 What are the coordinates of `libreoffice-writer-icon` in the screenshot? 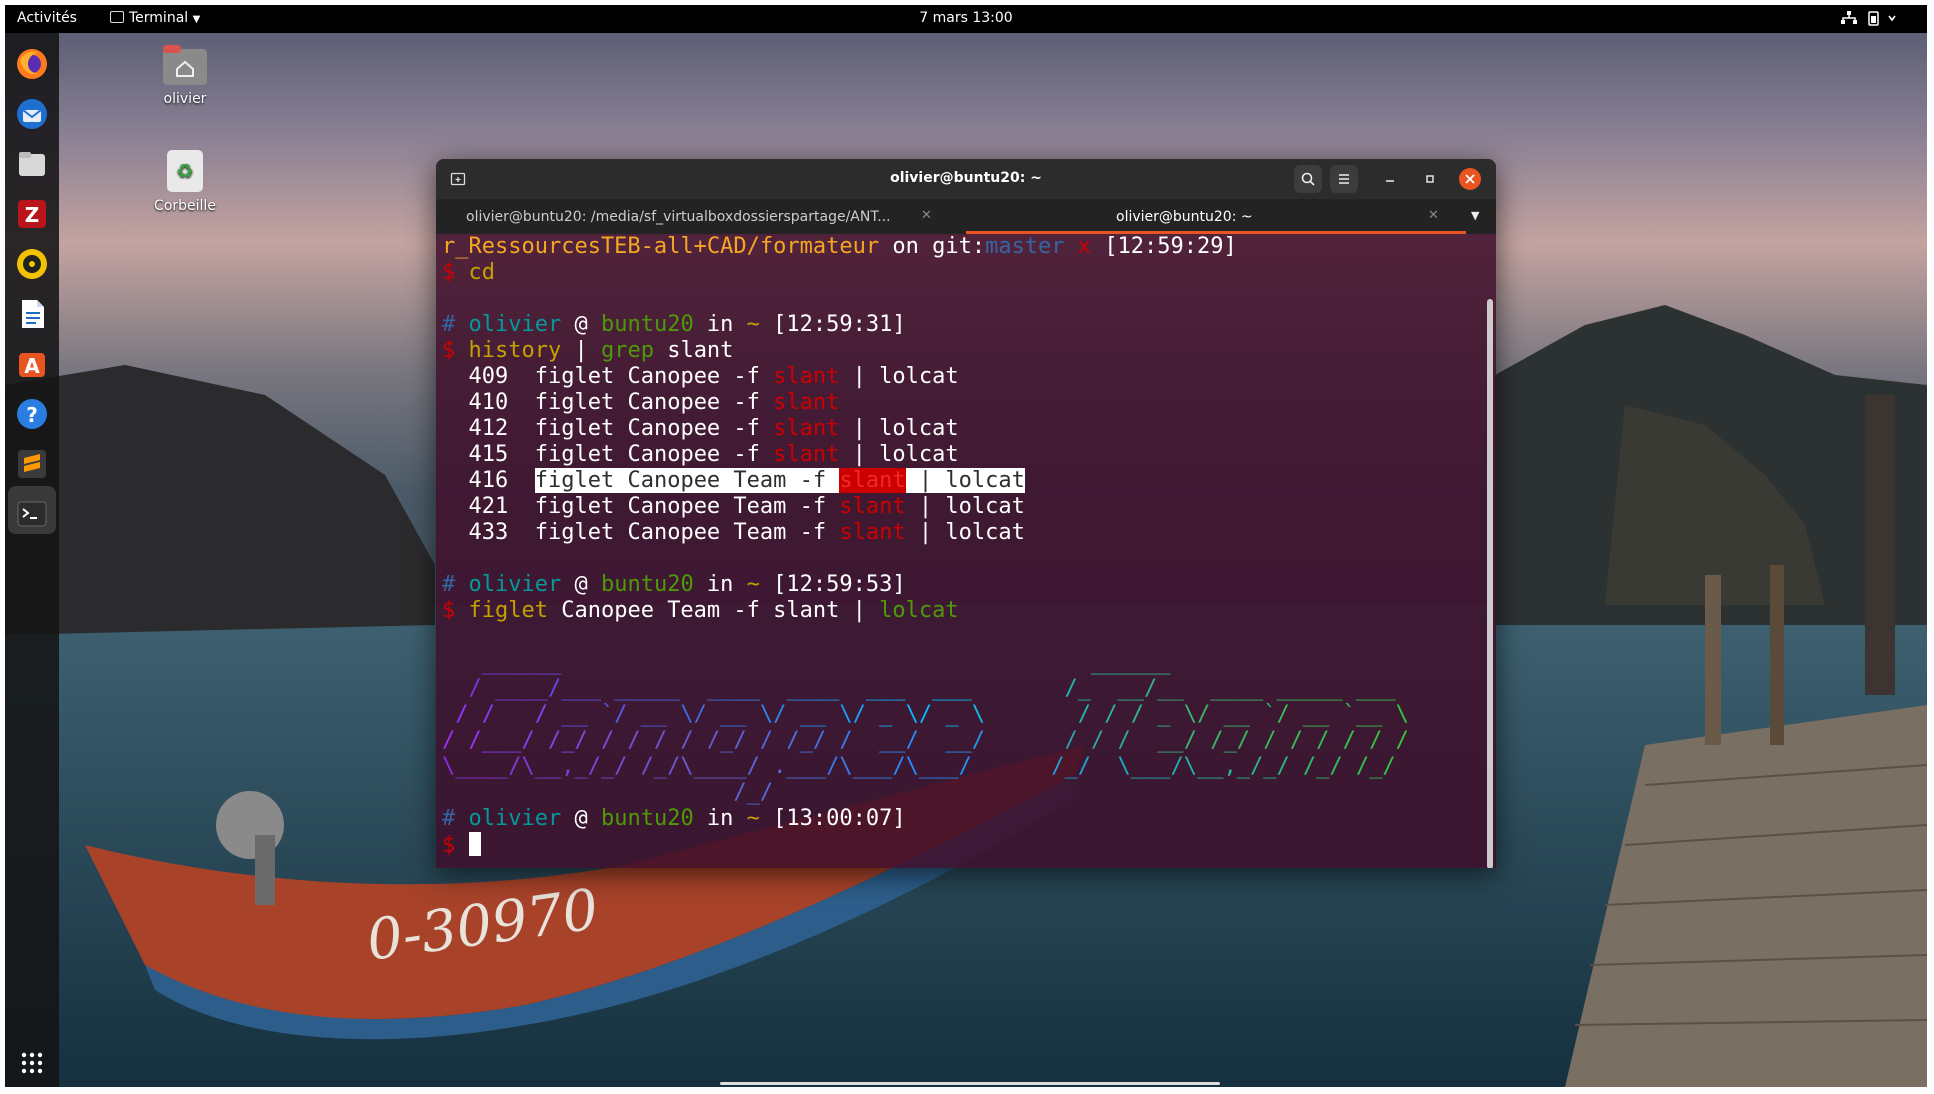 It's located at (32, 314).